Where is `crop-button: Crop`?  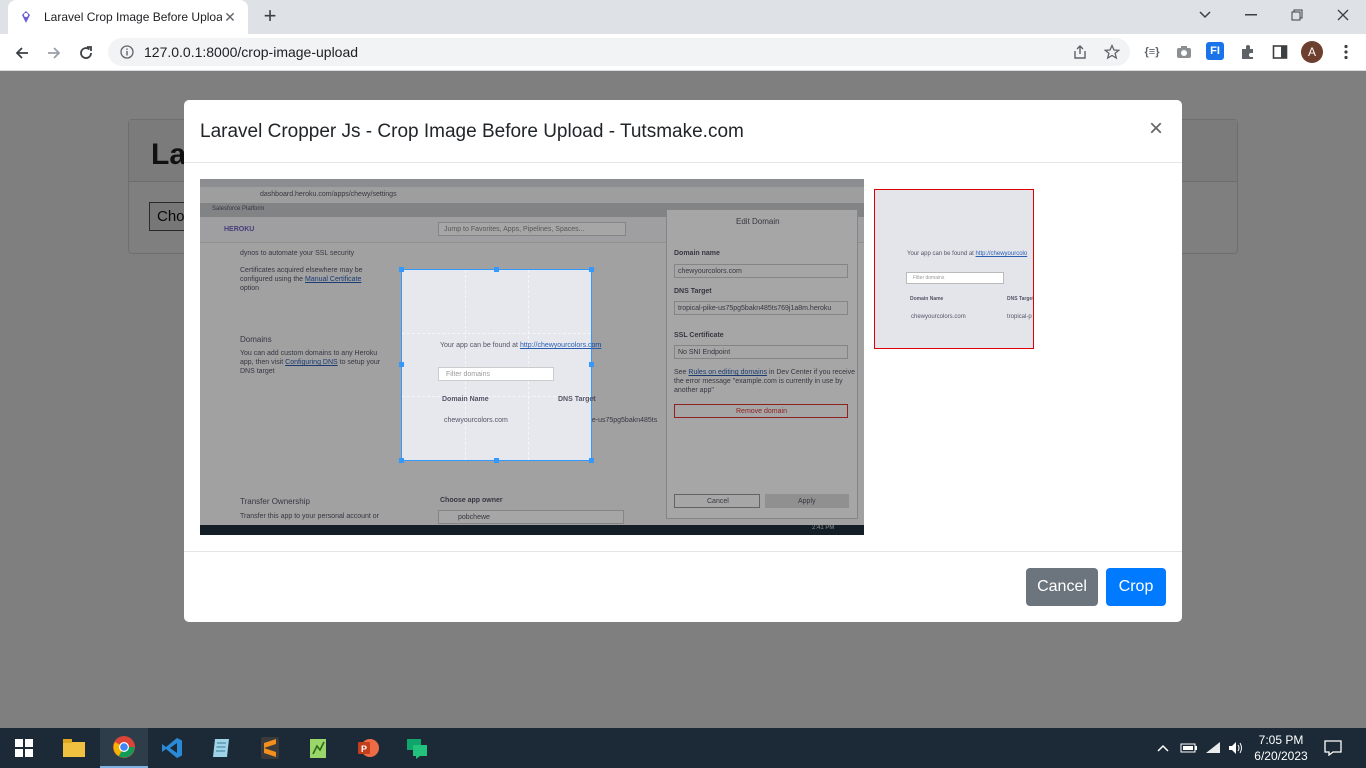 crop-button: Crop is located at coordinates (1136, 587).